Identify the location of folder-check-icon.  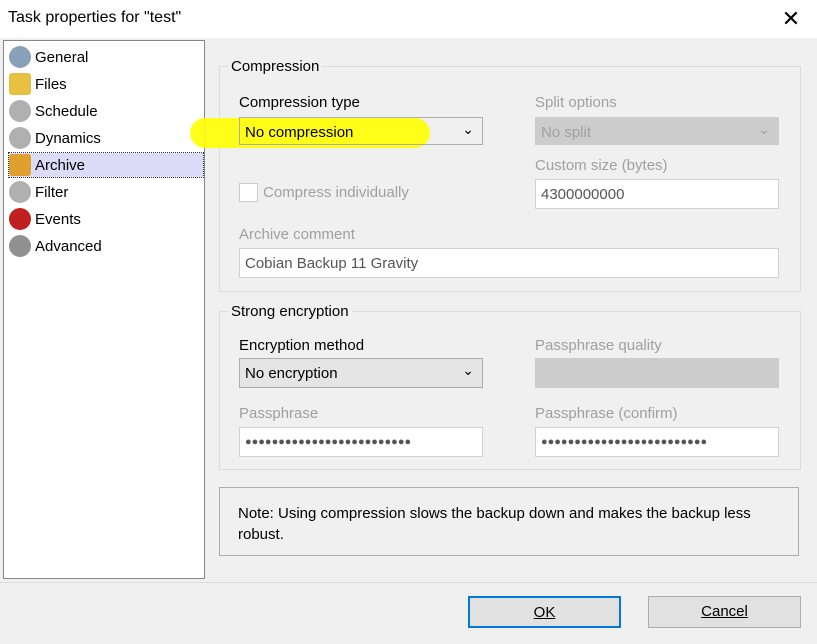
(20, 84).